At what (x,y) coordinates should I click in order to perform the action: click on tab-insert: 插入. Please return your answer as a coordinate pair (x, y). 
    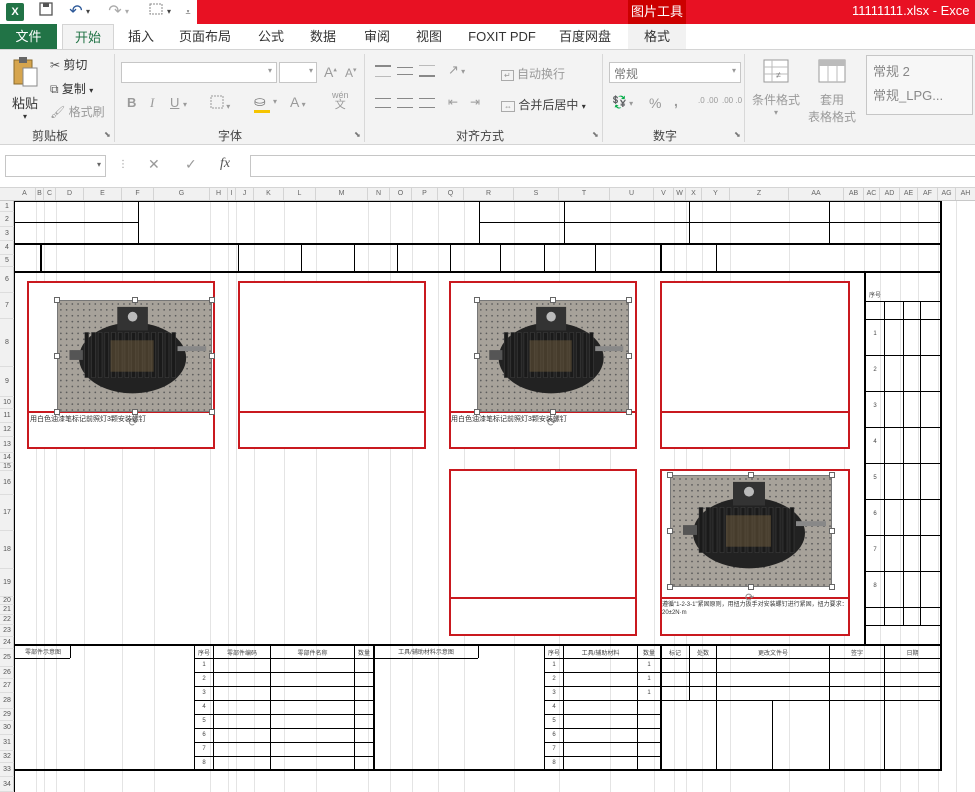
    Looking at the image, I should click on (141, 36).